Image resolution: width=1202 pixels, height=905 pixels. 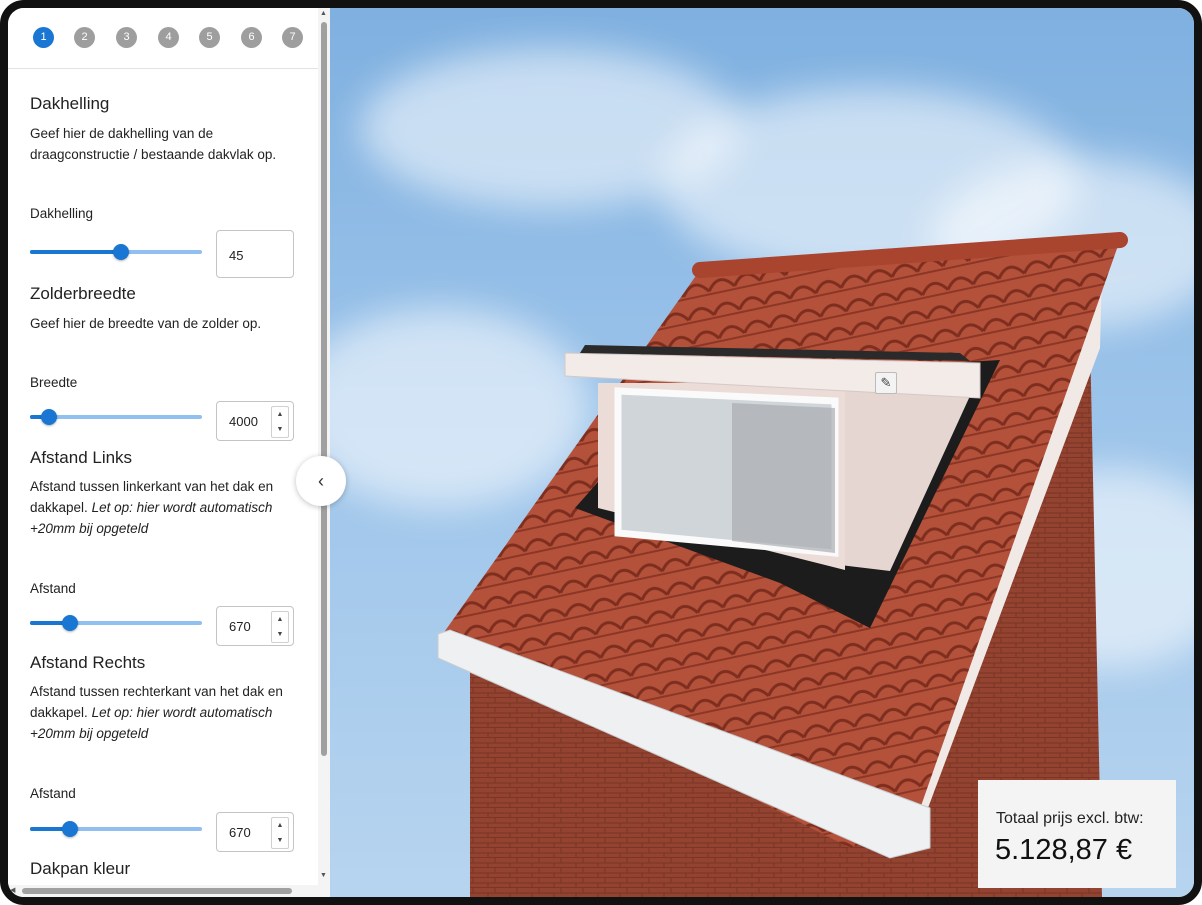 I want to click on horizontal-scrollbar: ◀, so click(x=163, y=891).